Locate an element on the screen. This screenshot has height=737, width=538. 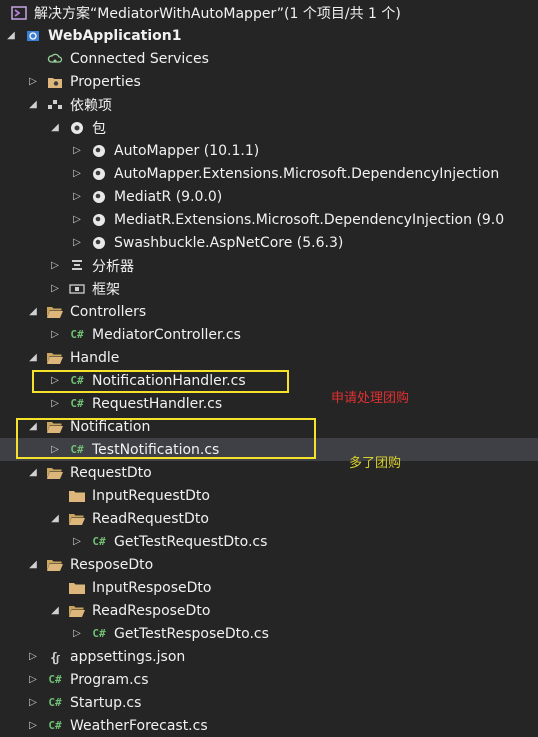
tree-item: ▷ 框架 is located at coordinates (269, 288).